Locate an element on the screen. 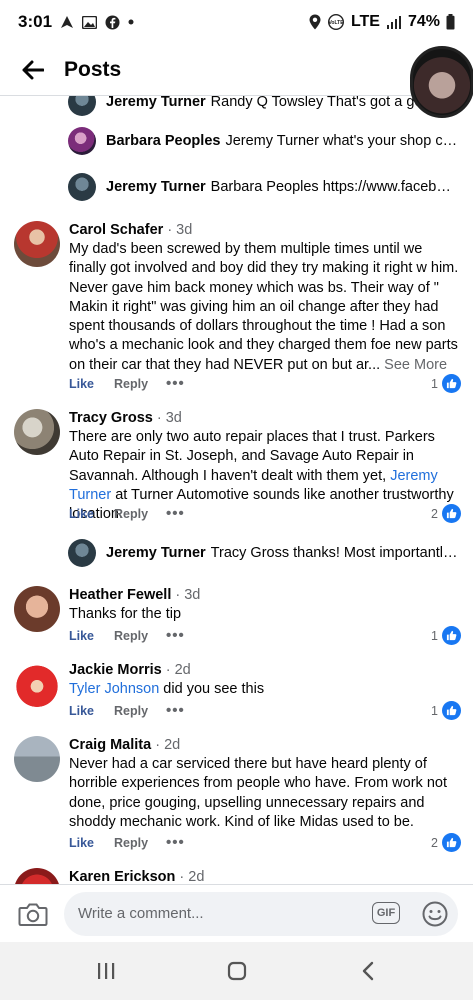  comment-author: Tracy Gross is located at coordinates (111, 418).